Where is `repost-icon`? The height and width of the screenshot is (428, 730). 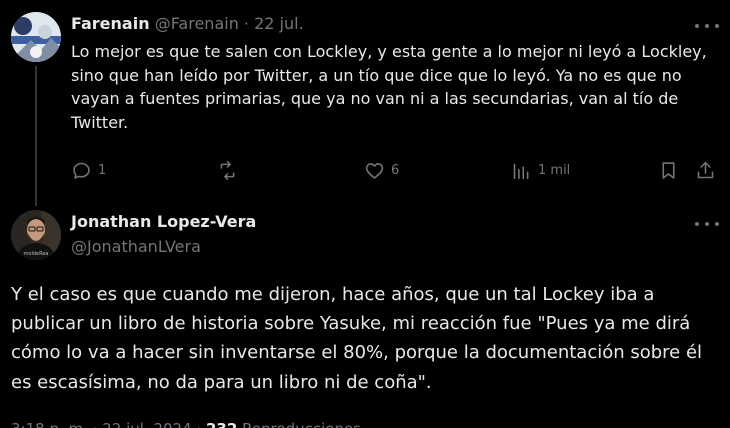 repost-icon is located at coordinates (227, 170).